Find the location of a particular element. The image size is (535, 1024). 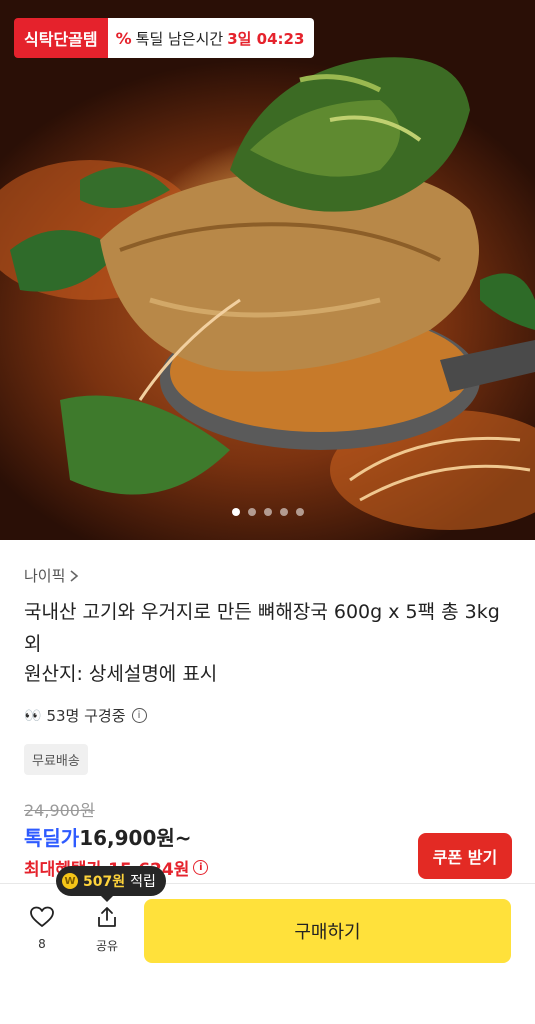

seller-name: 나이픽 is located at coordinates (45, 576).